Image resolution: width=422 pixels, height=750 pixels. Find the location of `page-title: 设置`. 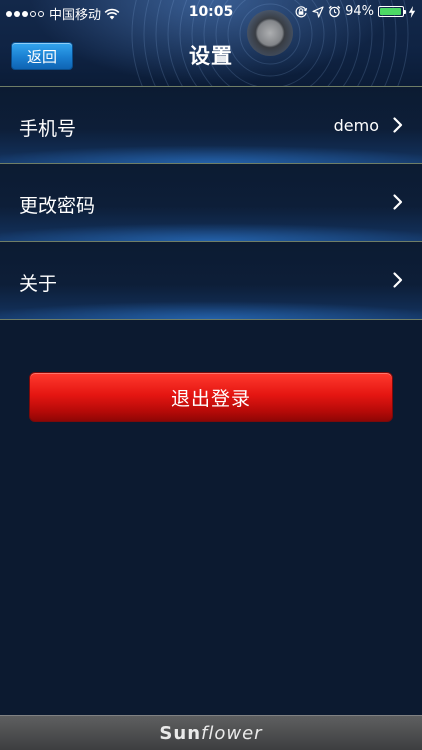

page-title: 设置 is located at coordinates (211, 56).